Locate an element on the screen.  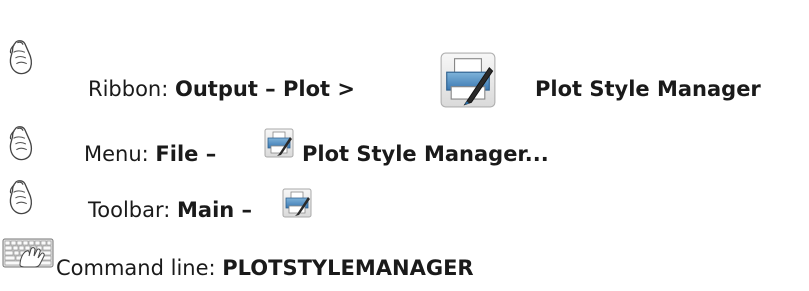
toolbar-instruction-text: Toolbar: Main – is located at coordinates (170, 210).